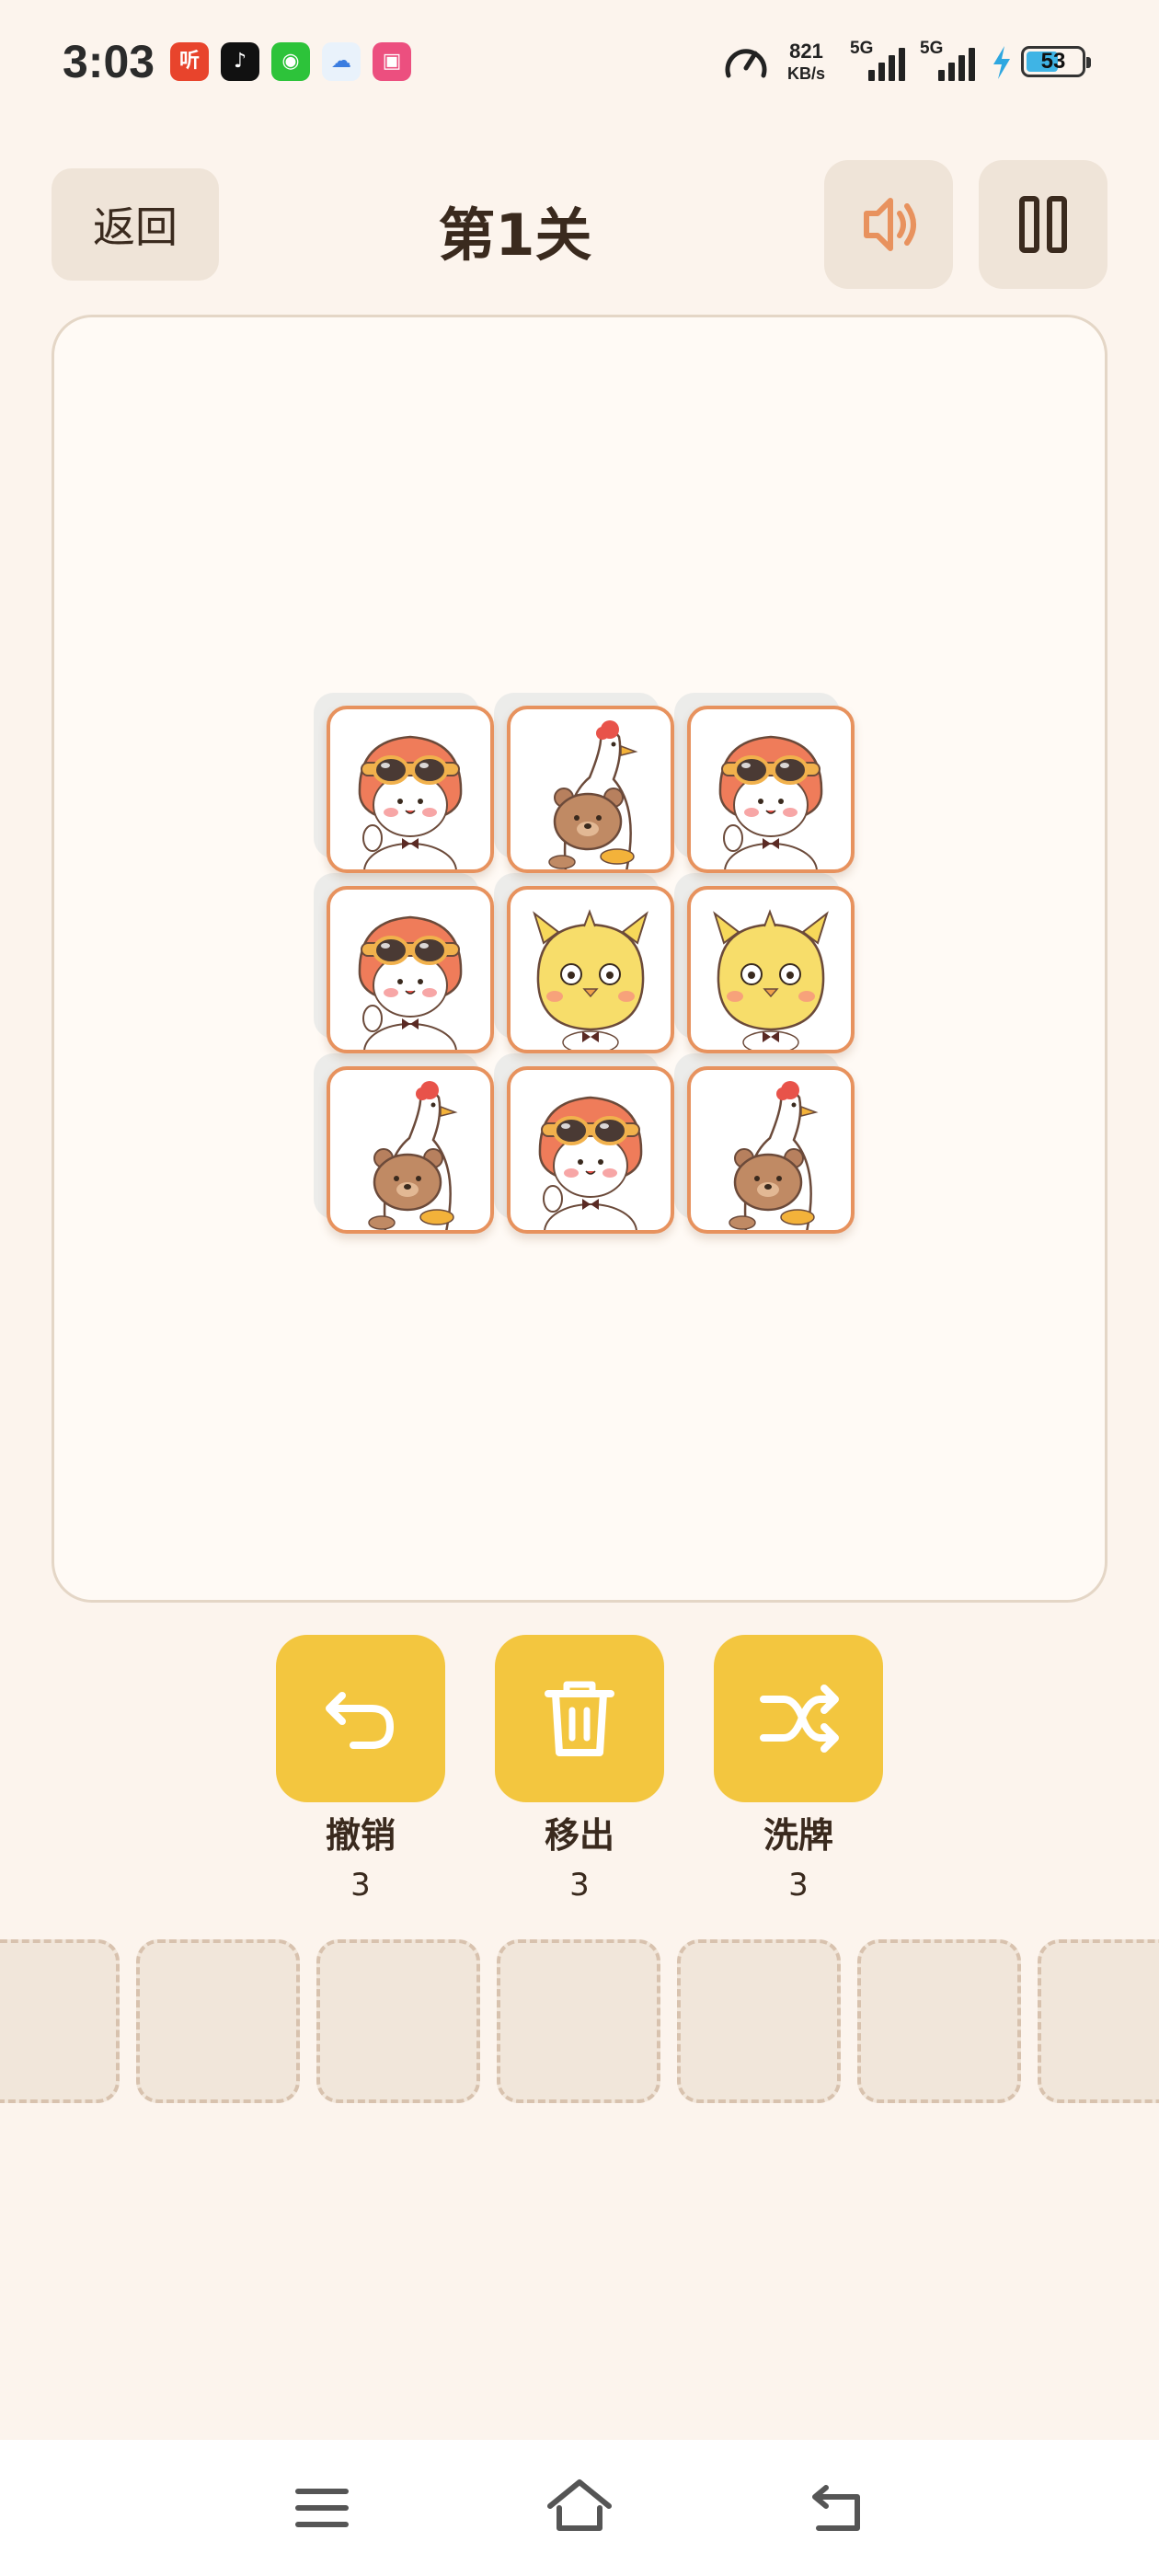 The image size is (1159, 2576). I want to click on speedometer-icon, so click(746, 63).